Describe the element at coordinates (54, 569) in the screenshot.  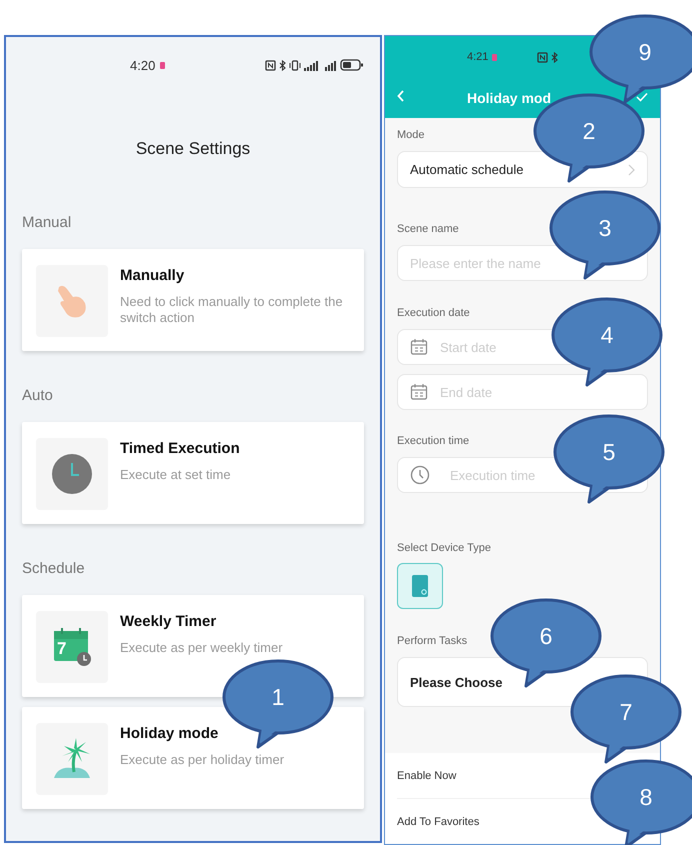
I see `section-heading: Schedule` at that location.